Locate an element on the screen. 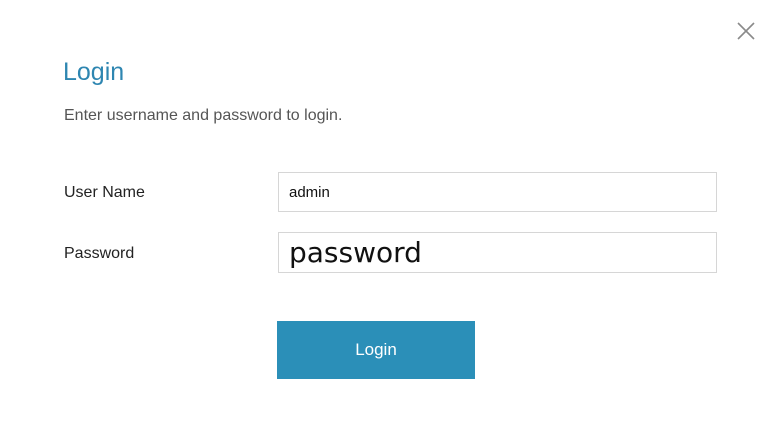 The image size is (765, 425). close-icon is located at coordinates (746, 31).